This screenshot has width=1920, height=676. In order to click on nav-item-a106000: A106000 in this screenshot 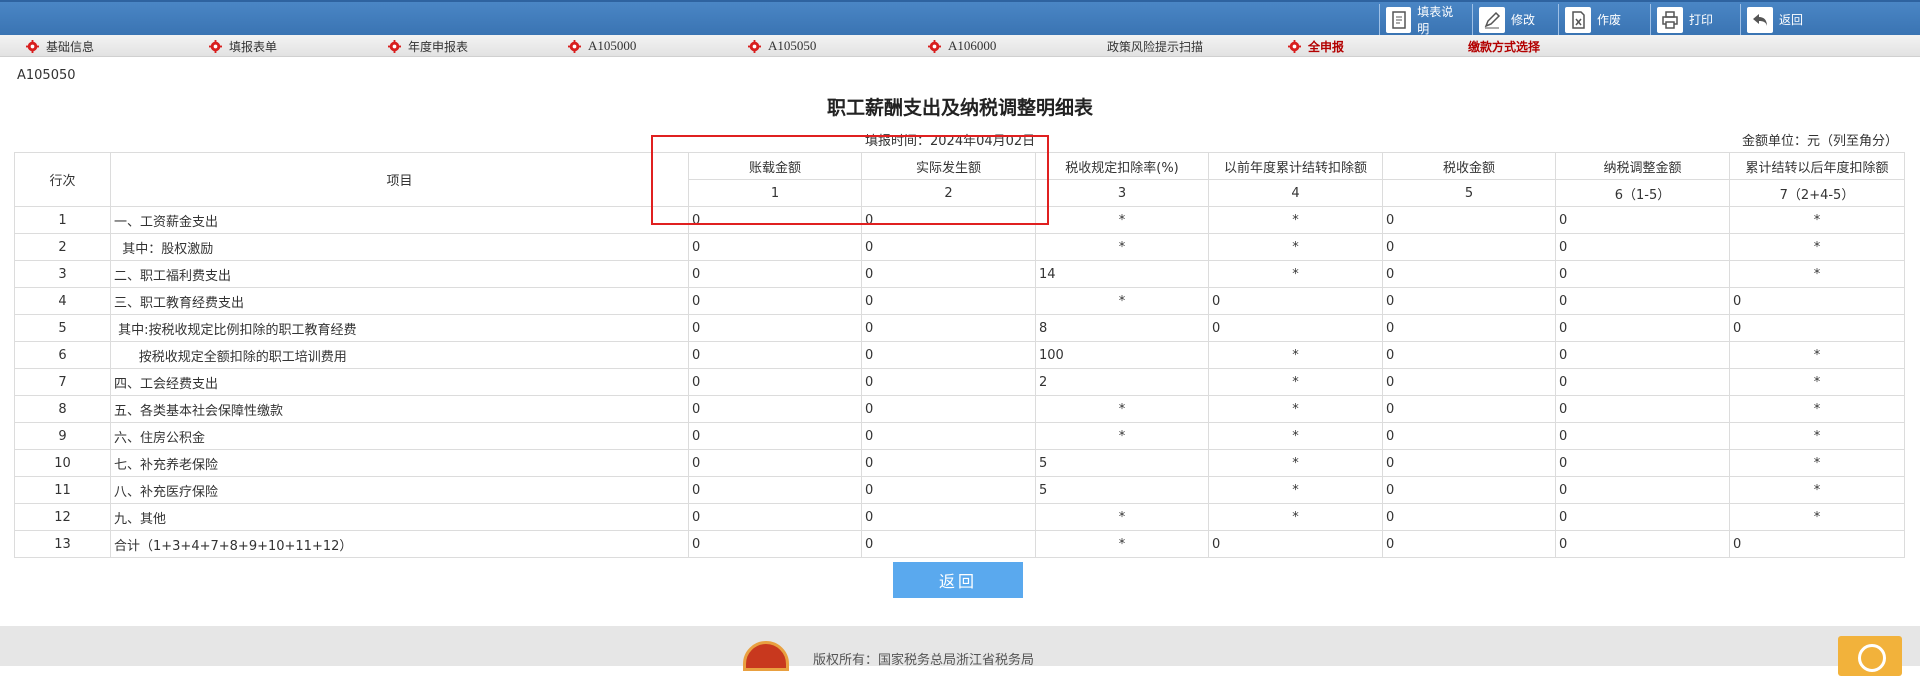, I will do `click(962, 46)`.